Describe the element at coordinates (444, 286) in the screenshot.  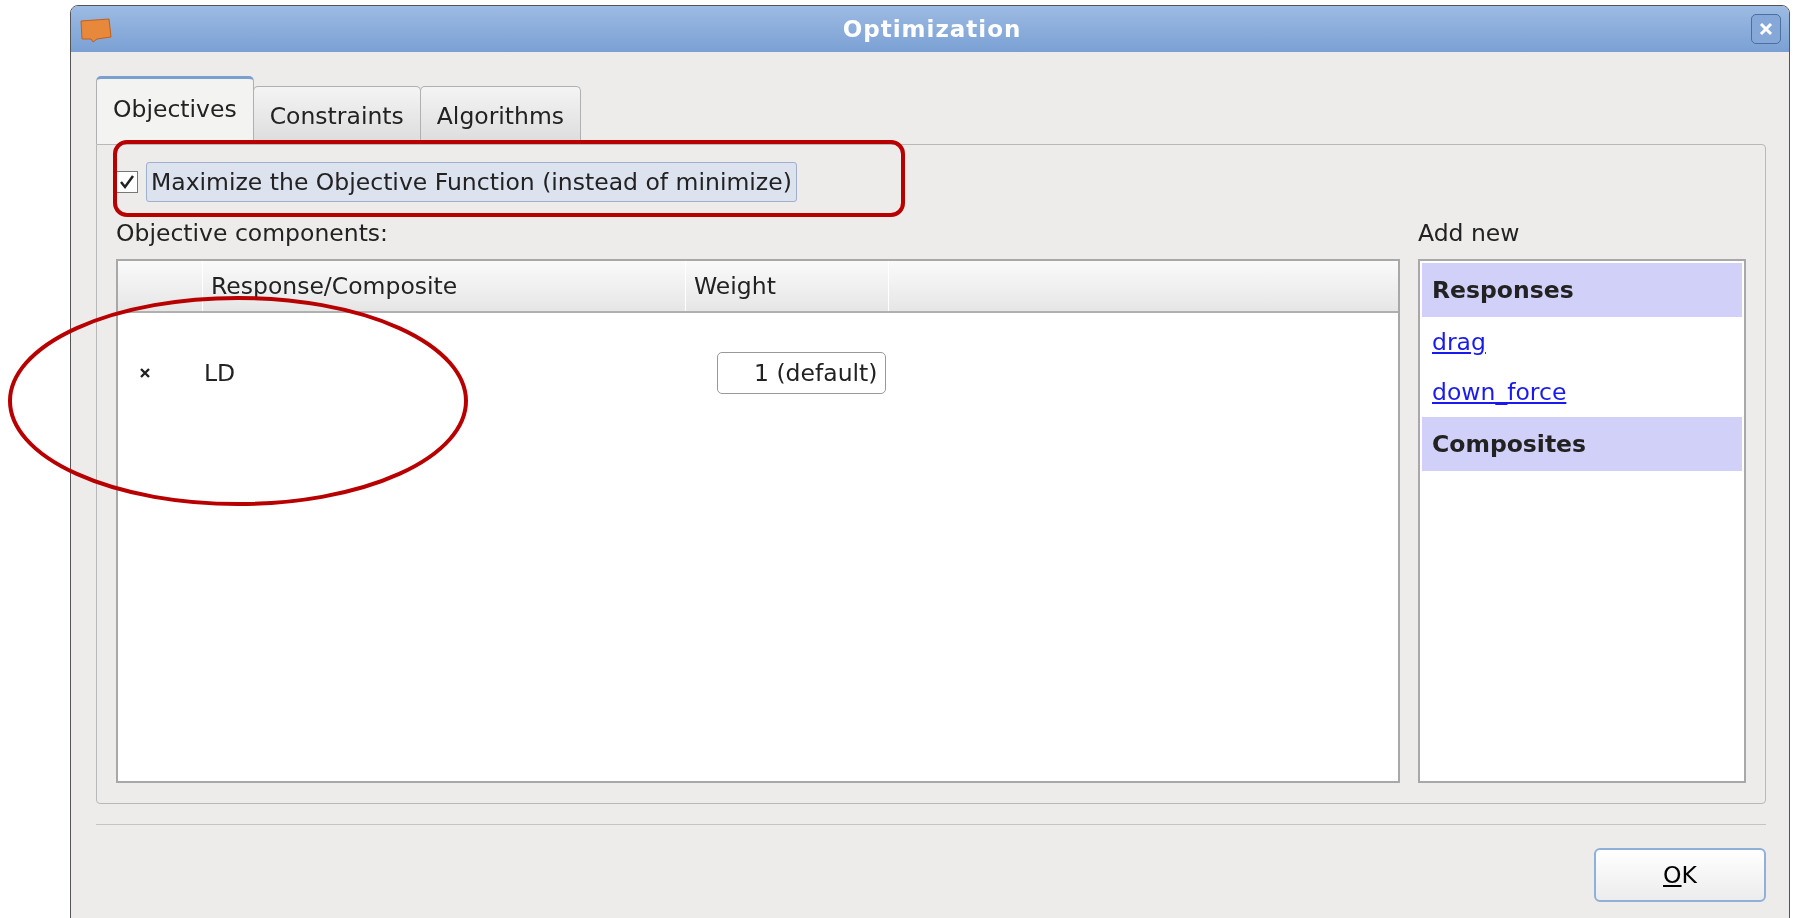
I see `column-header: Response/Composite` at that location.